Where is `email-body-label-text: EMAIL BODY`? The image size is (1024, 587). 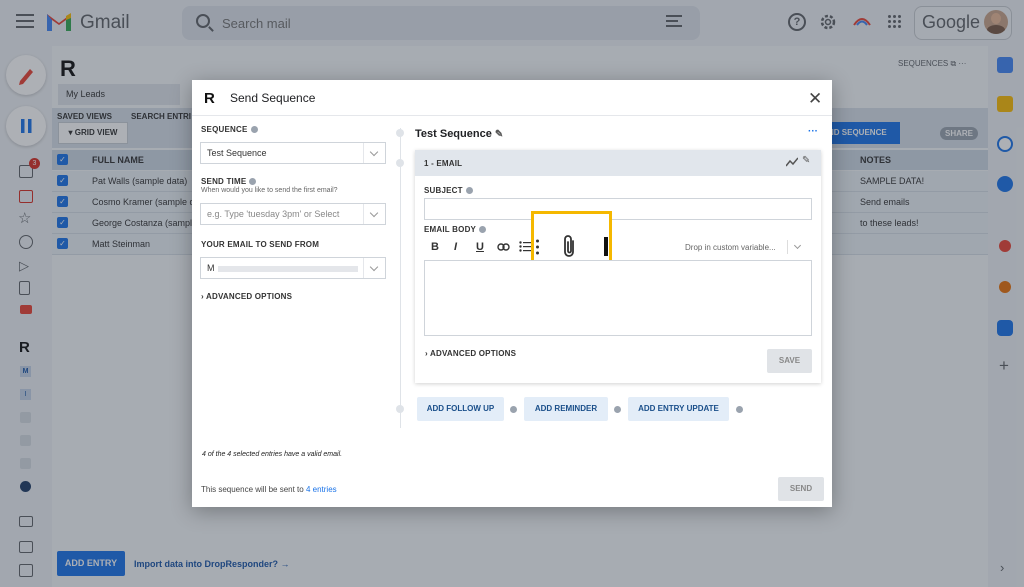 email-body-label-text: EMAIL BODY is located at coordinates (450, 229).